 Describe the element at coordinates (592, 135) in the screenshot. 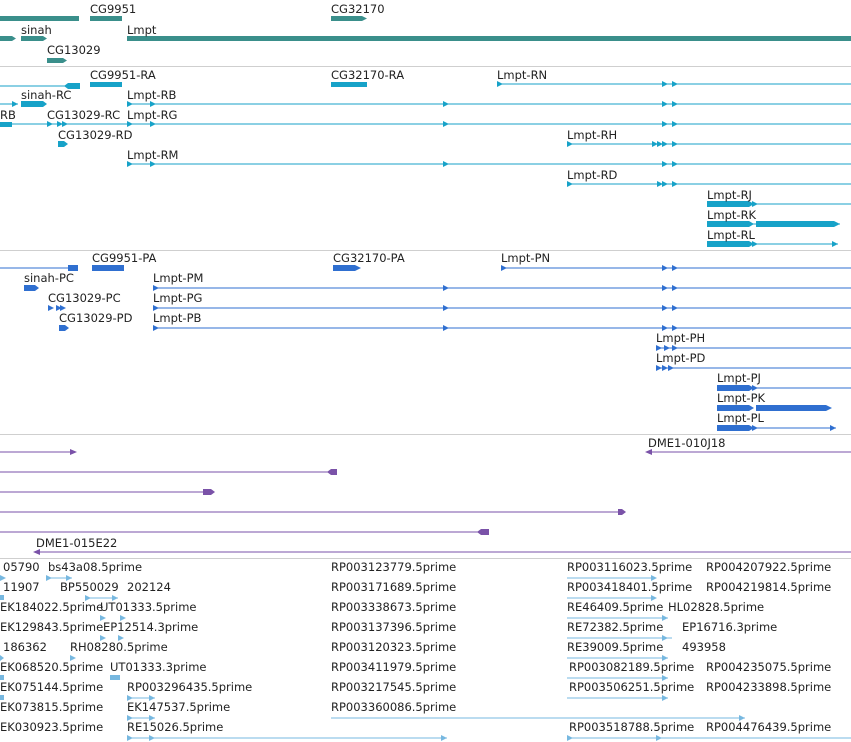

I see `transcript-label-lmpt-rh: Lmpt-RH` at that location.